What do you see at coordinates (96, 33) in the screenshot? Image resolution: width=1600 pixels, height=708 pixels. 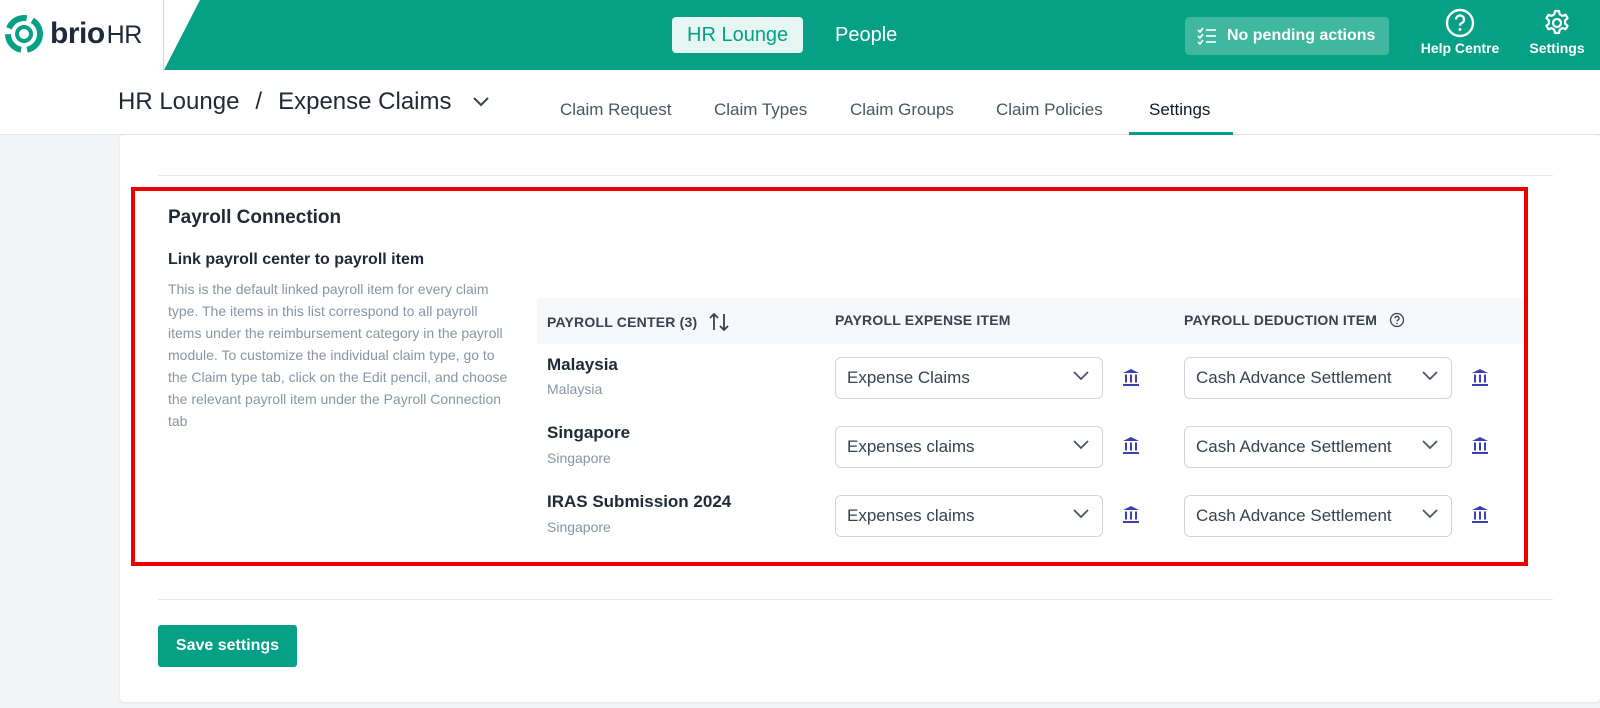 I see `logo-text: brioHR` at bounding box center [96, 33].